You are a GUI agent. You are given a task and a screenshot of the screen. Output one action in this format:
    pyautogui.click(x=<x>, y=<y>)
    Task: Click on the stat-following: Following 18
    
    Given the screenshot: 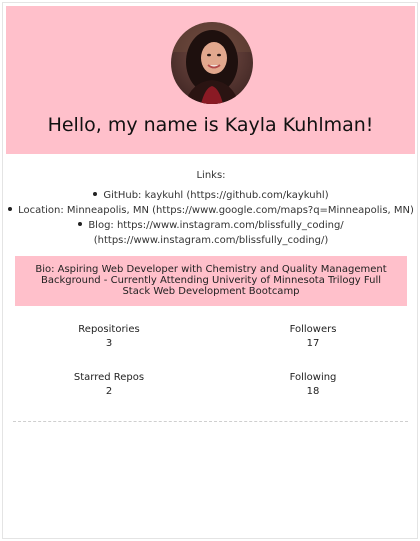 What is the action you would take?
    pyautogui.click(x=313, y=385)
    